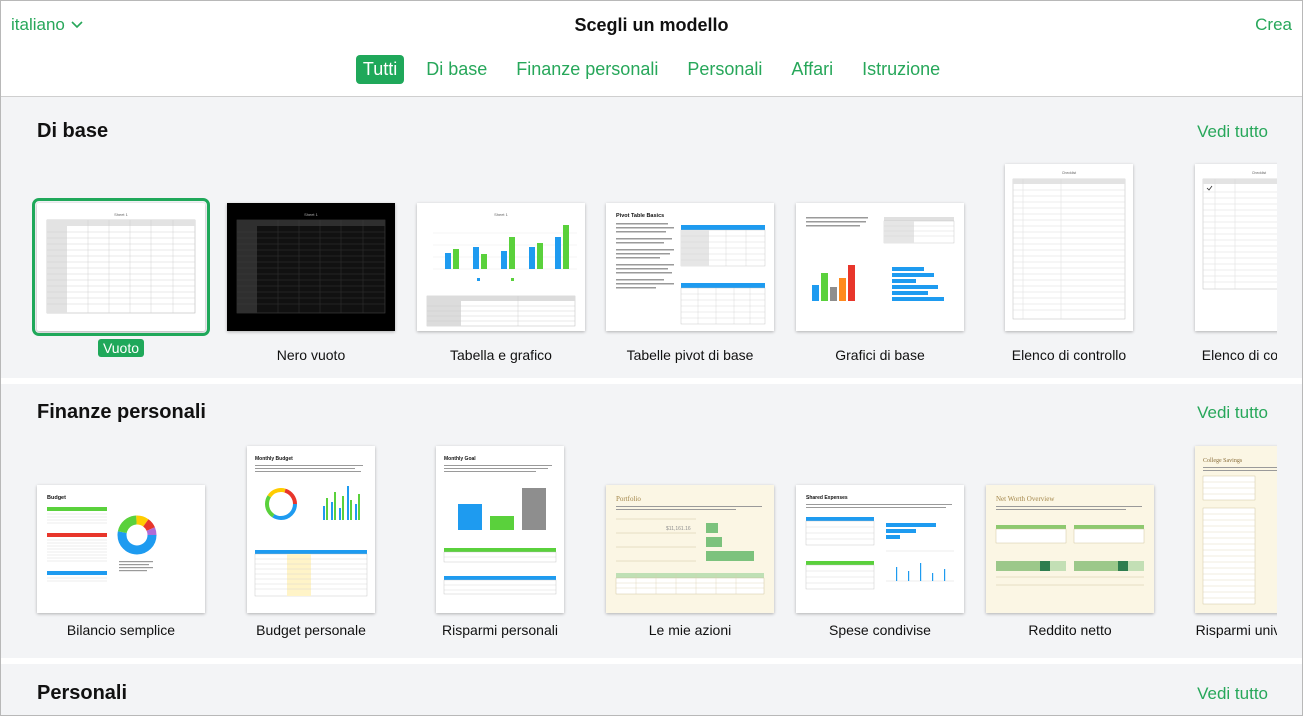 This screenshot has width=1303, height=716. What do you see at coordinates (1236, 630) in the screenshot?
I see `template-label: Risparmi universitari` at bounding box center [1236, 630].